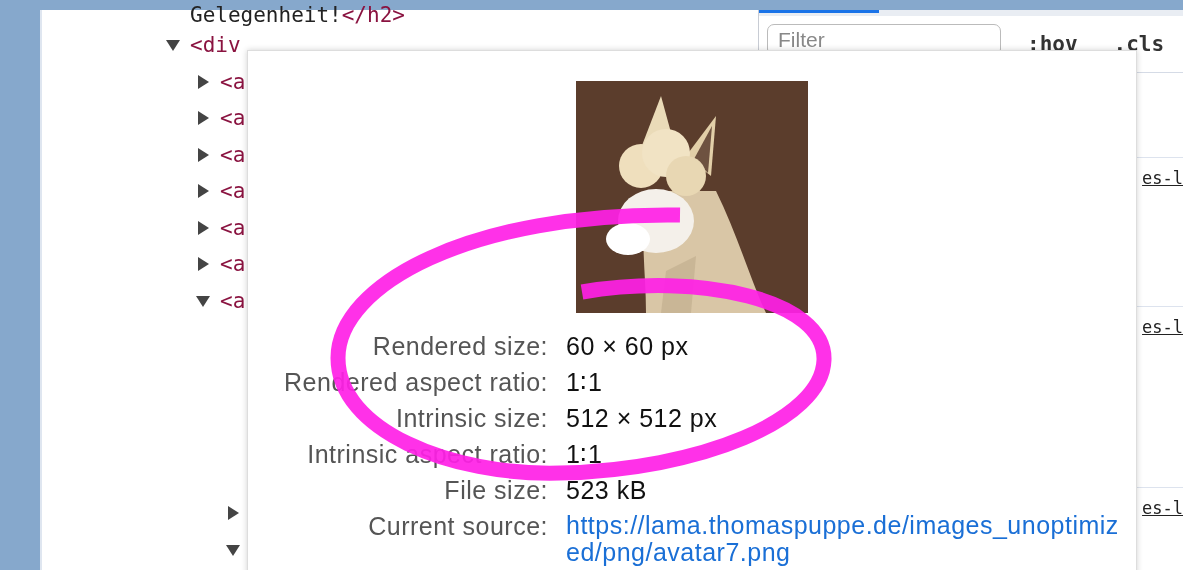  Describe the element at coordinates (459, 346) in the screenshot. I see `property-label: Rendered size:` at that location.